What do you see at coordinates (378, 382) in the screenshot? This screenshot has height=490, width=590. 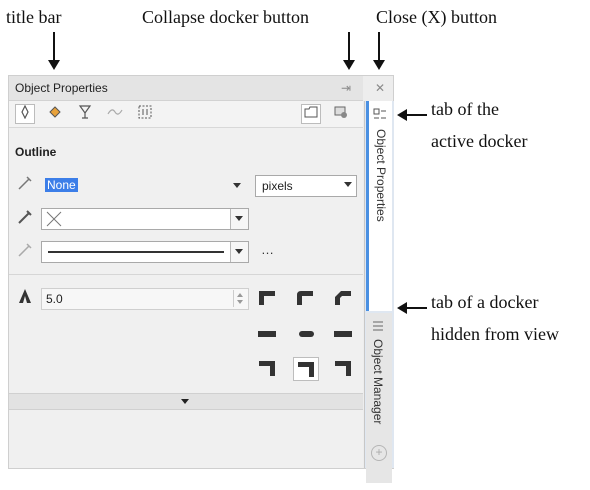 I see `tab-object-manager-label: Object Manager` at bounding box center [378, 382].